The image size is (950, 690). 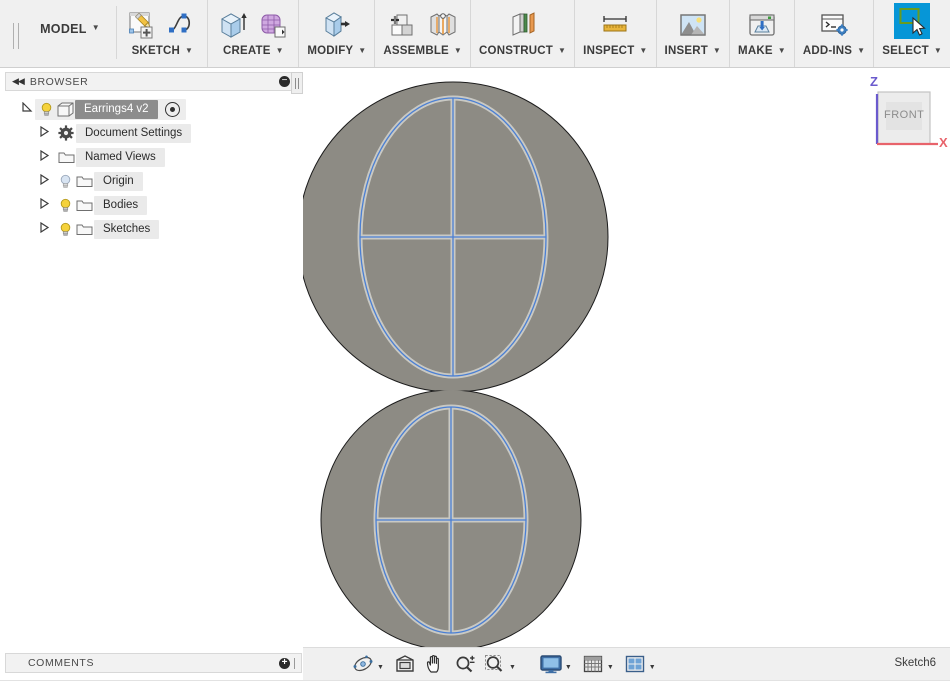 What do you see at coordinates (422, 51) in the screenshot?
I see `ribbon-group-label: ASSEMBLE ▼` at bounding box center [422, 51].